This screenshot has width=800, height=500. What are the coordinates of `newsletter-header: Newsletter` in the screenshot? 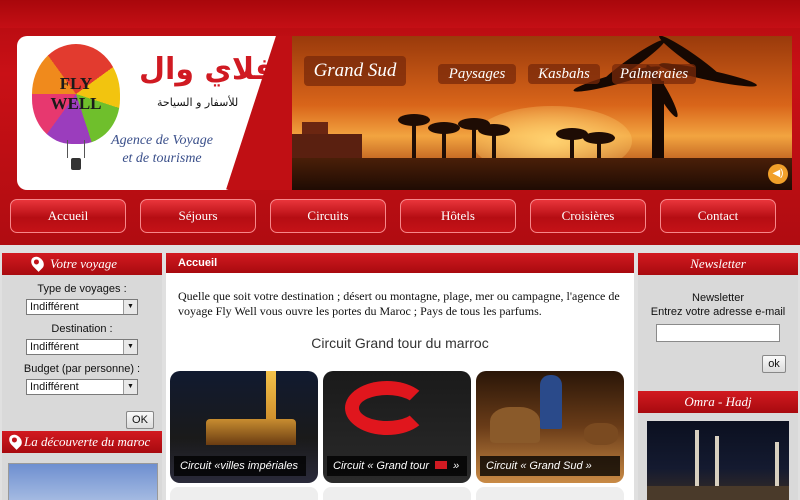 It's located at (718, 264).